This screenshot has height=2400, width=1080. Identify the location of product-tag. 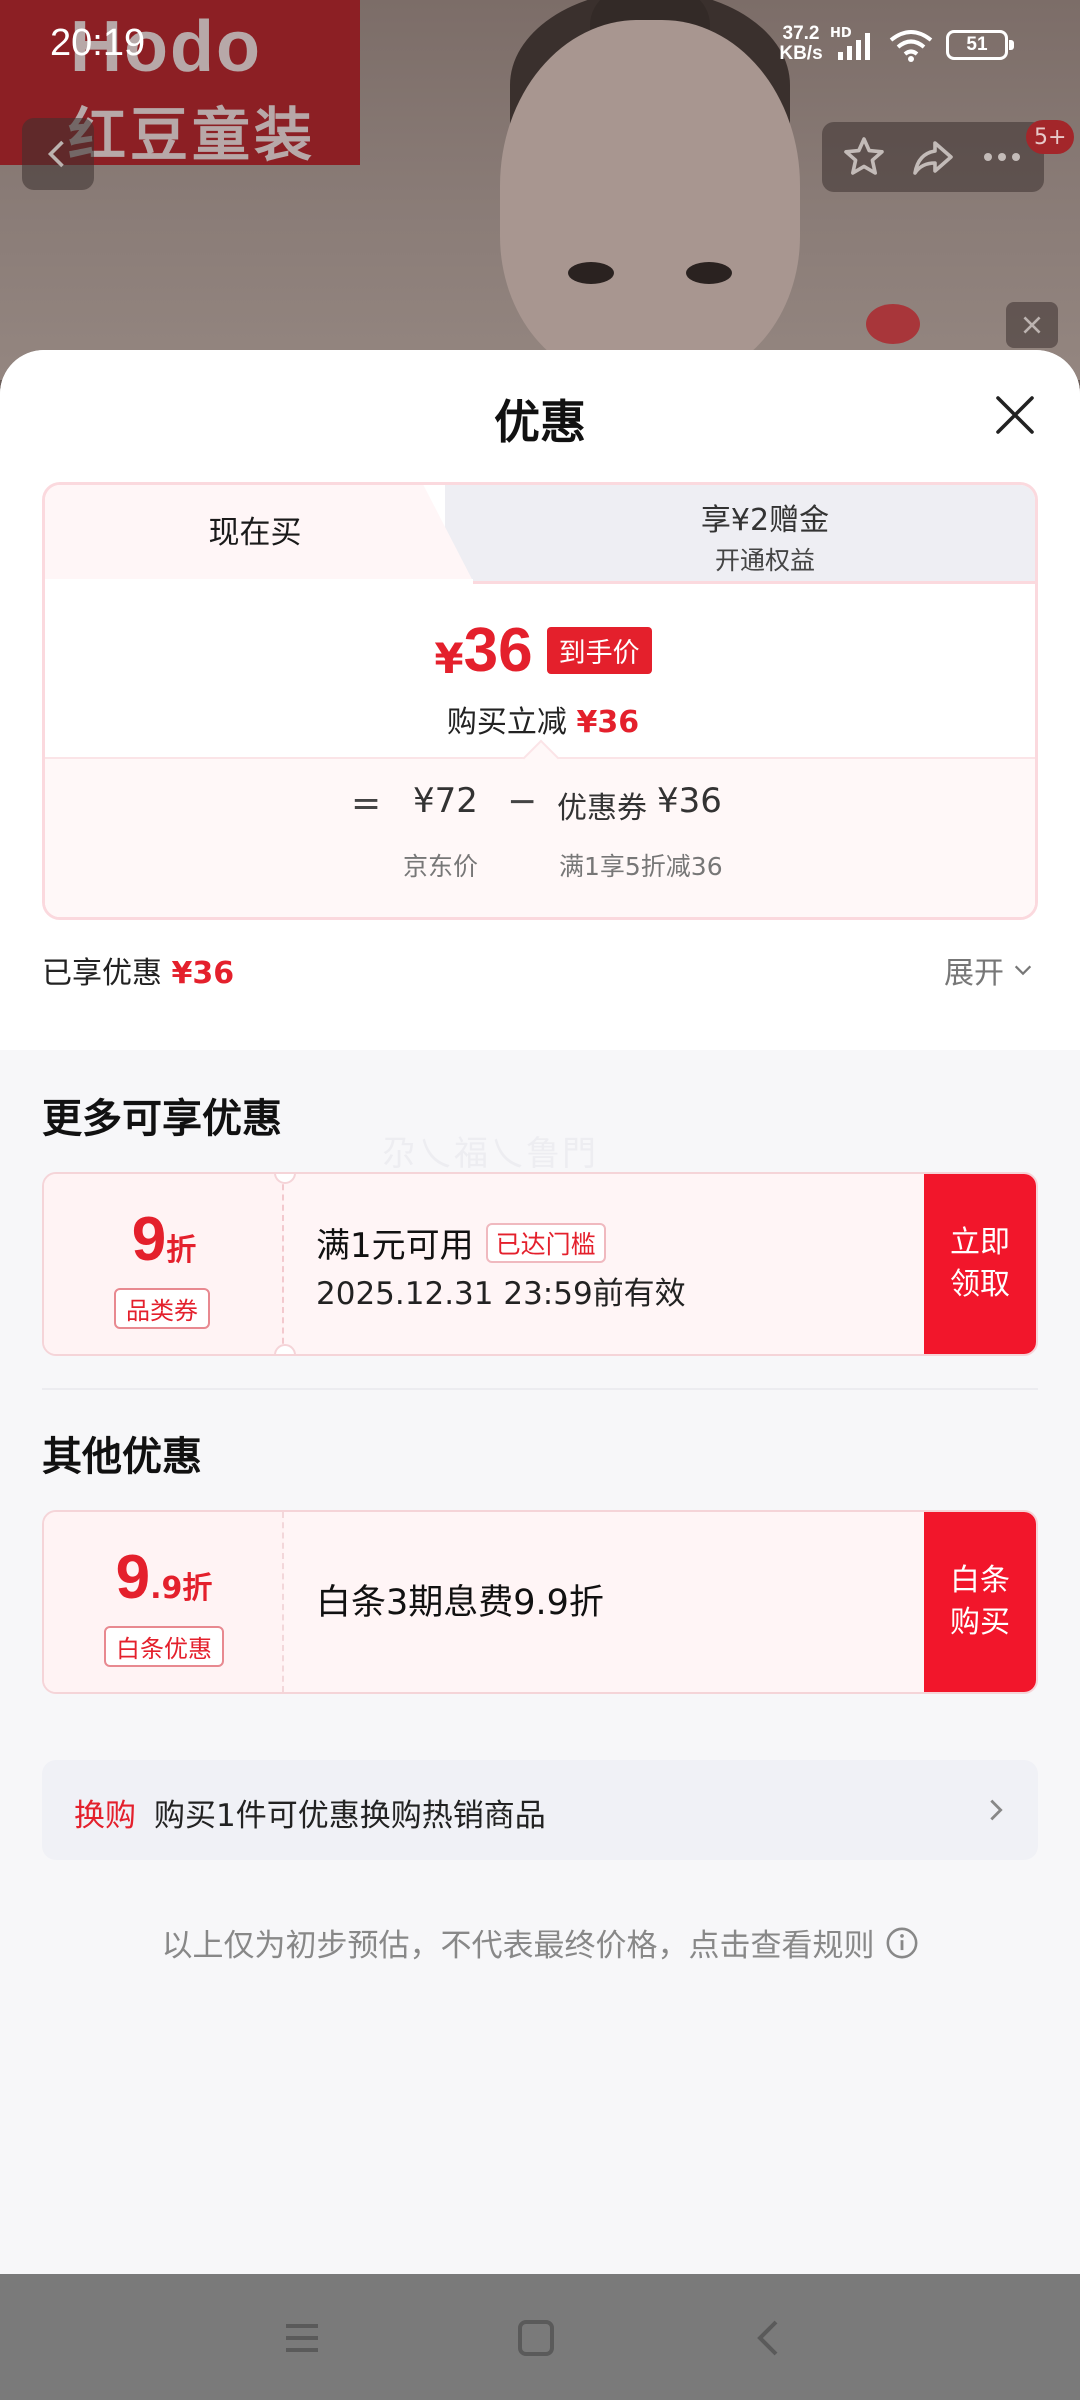
(893, 324).